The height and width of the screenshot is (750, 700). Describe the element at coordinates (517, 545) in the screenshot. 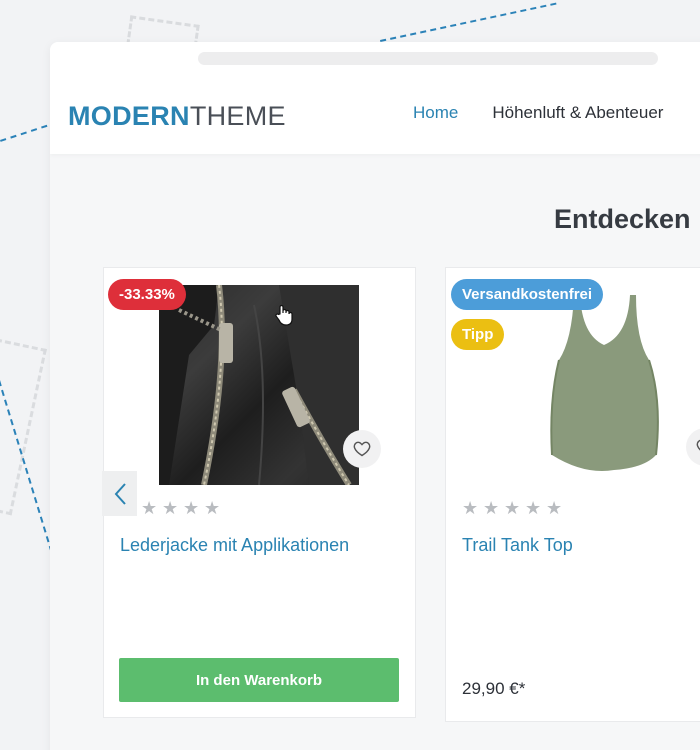

I see `product-name: Trail Tank Top` at that location.